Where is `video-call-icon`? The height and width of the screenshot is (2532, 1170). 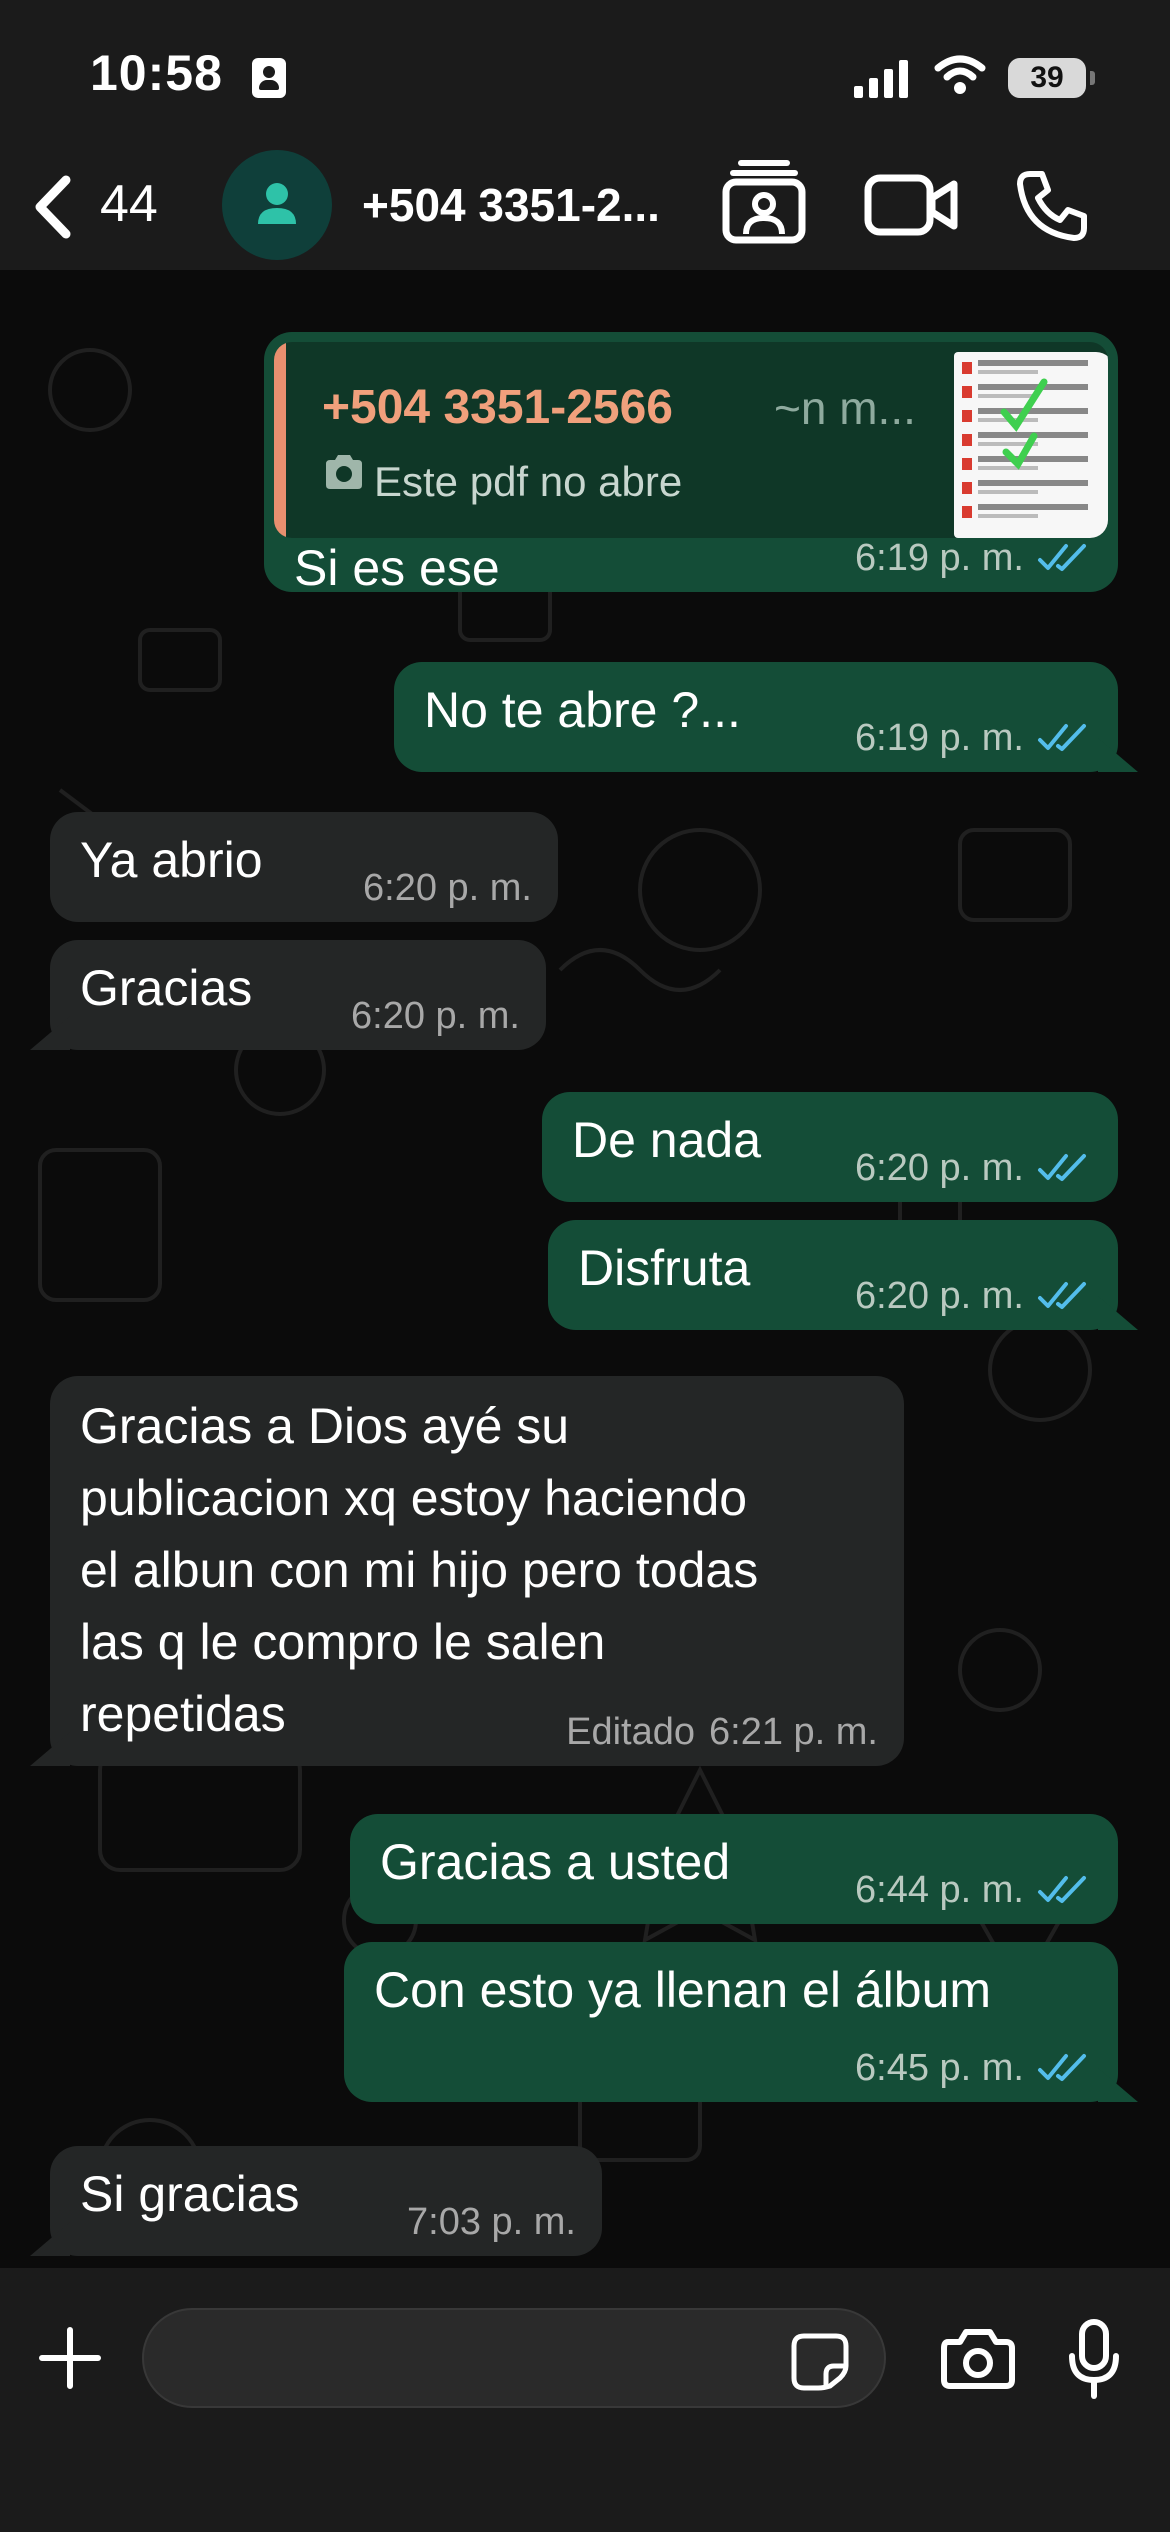
video-call-icon is located at coordinates (912, 205).